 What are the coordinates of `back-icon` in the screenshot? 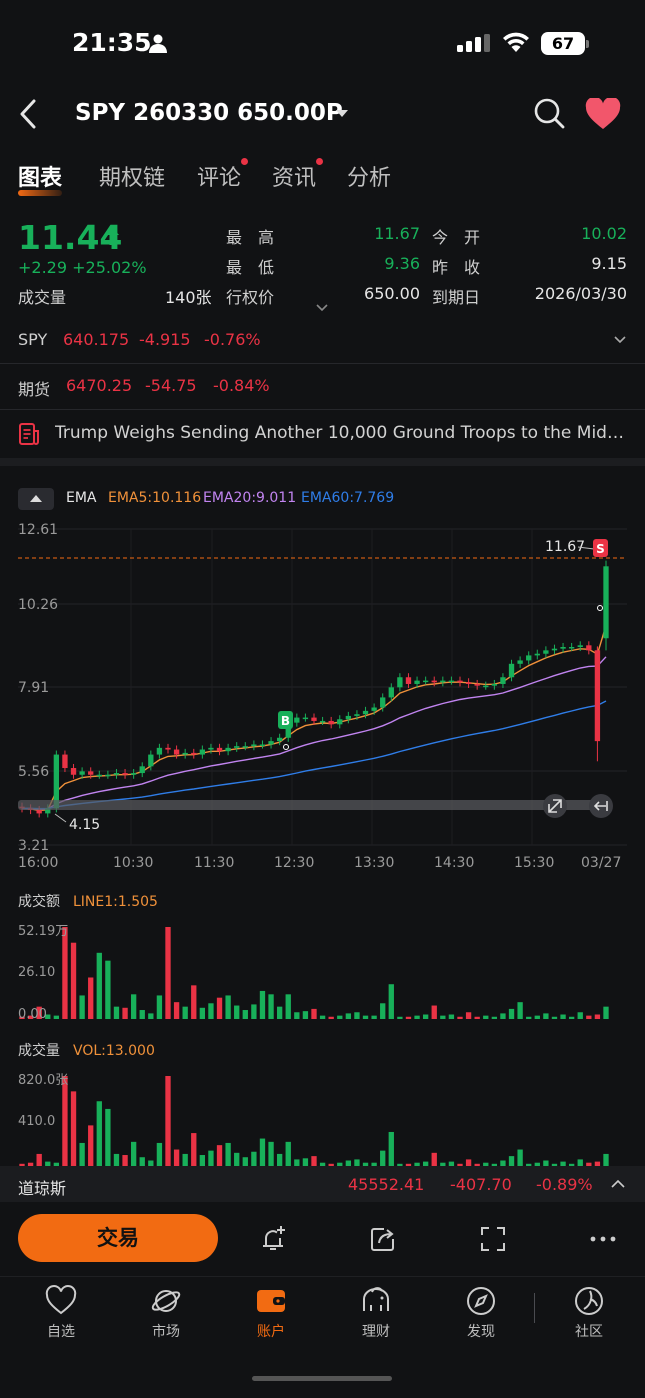 It's located at (28, 114).